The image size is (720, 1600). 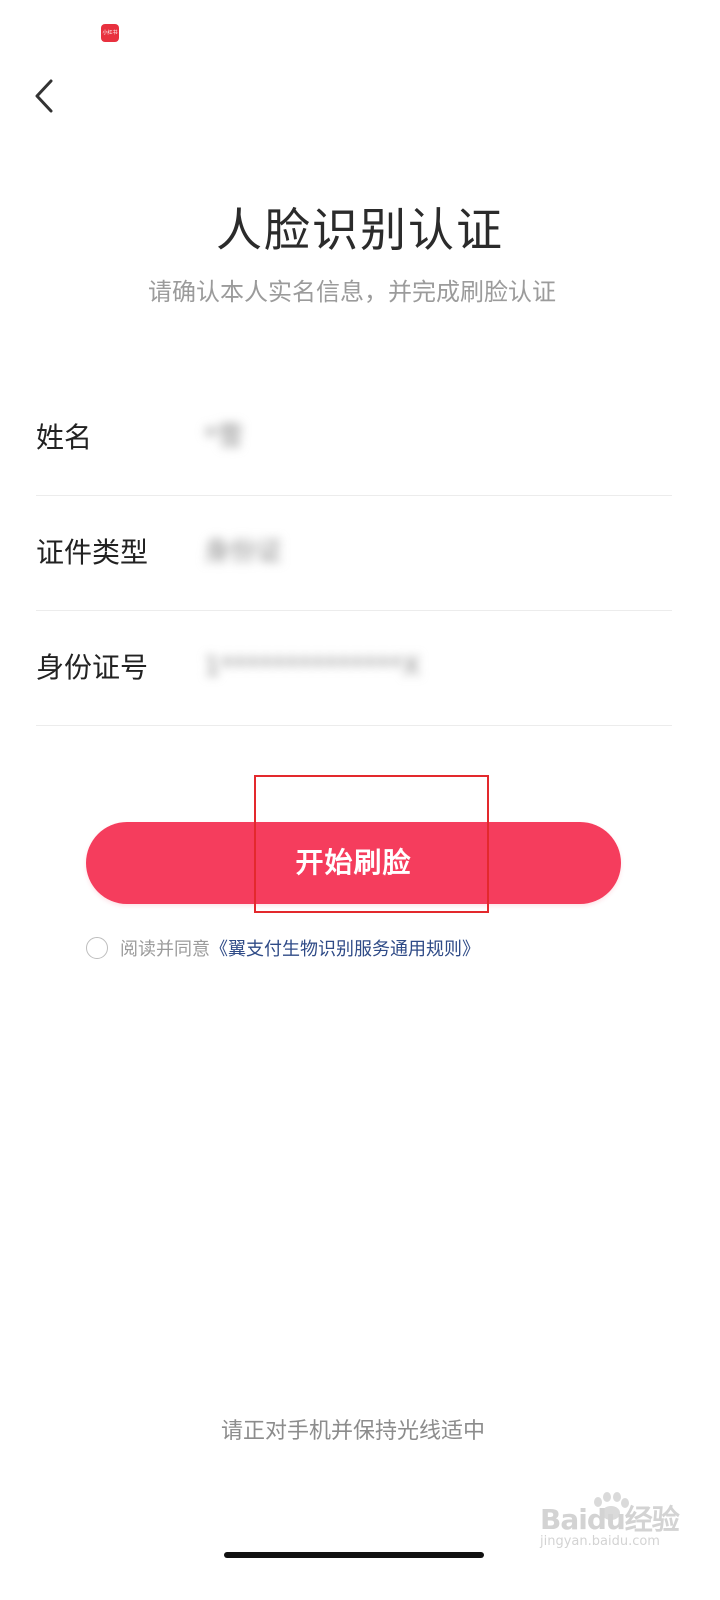 What do you see at coordinates (92, 552) in the screenshot?
I see `id-type-label: 证件类型` at bounding box center [92, 552].